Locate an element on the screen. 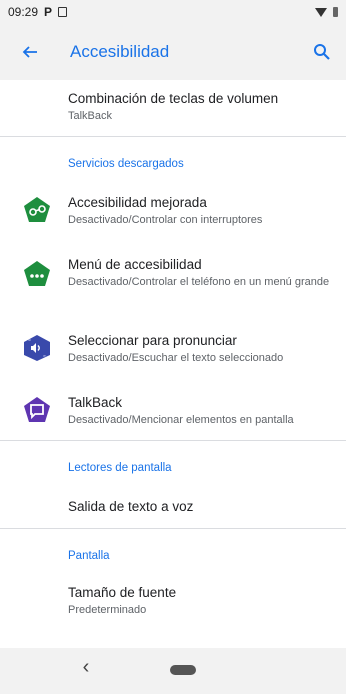  item-title: Seleccionar para pronunciar is located at coordinates (152, 340).